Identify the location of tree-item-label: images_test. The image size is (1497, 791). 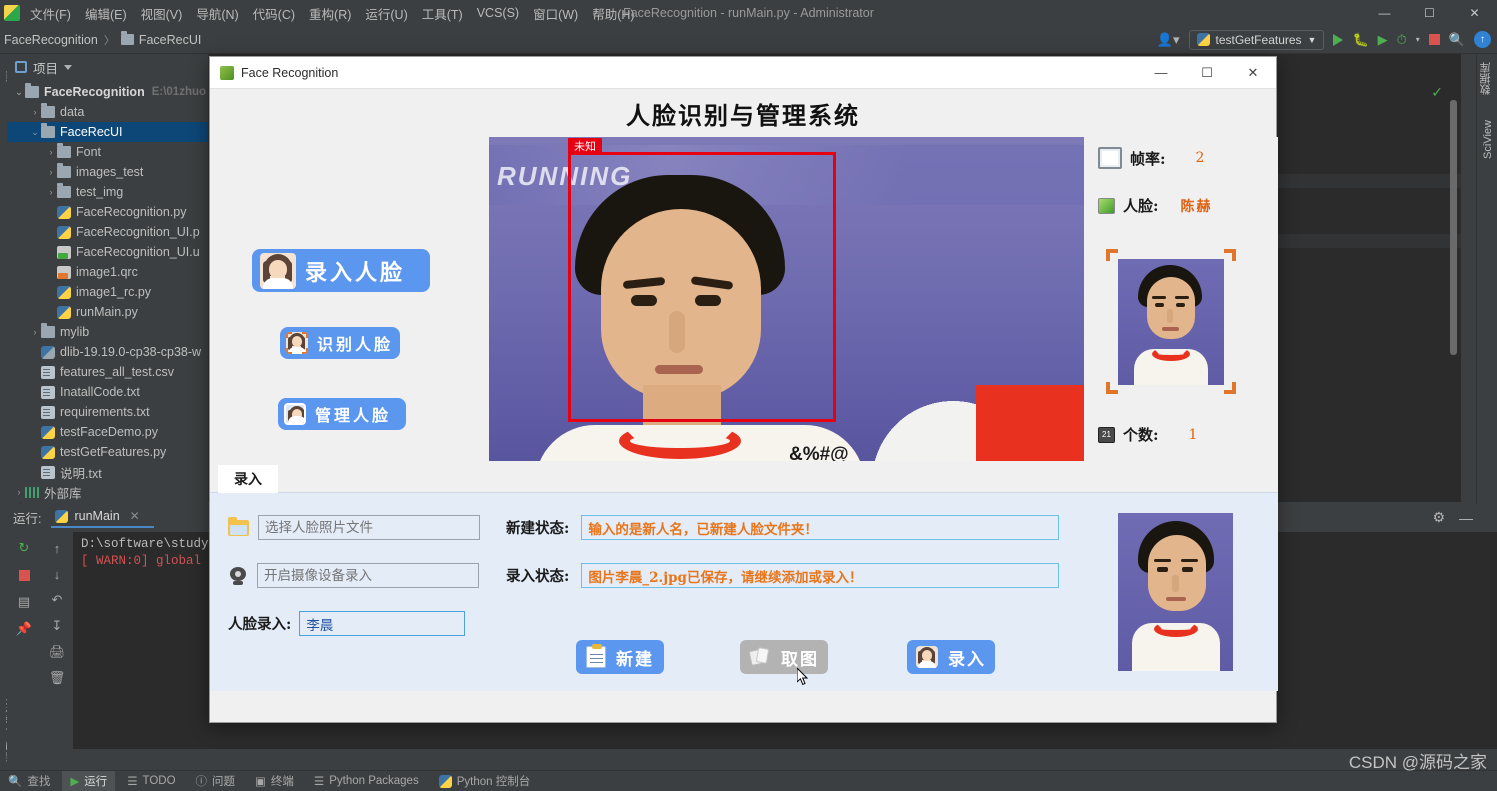
(110, 172).